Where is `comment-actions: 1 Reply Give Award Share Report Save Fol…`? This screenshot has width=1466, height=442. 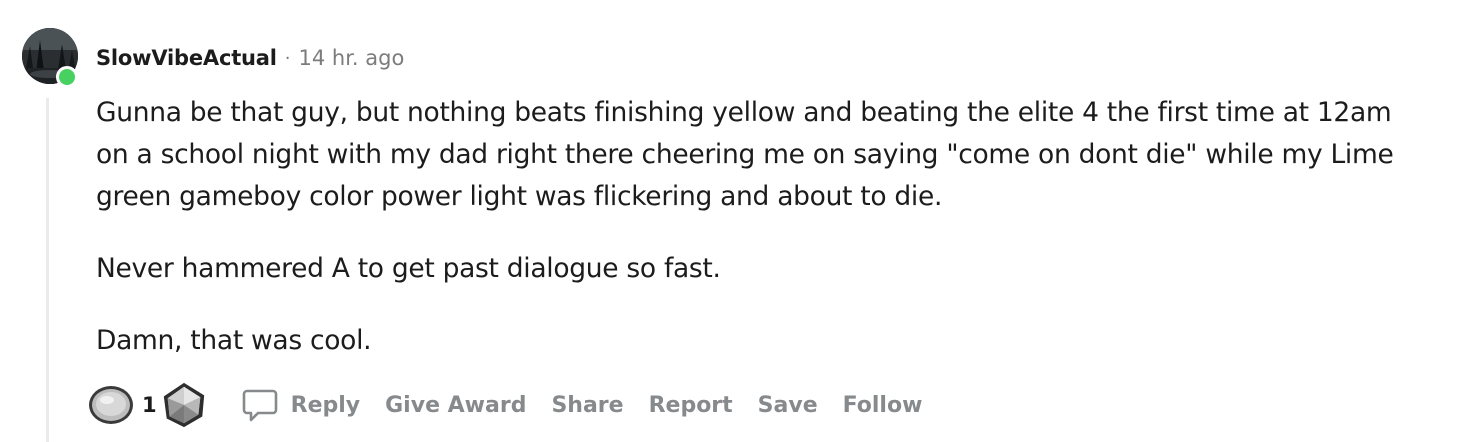 comment-actions: 1 Reply Give Award Share Report Save Fol… is located at coordinates (516, 405).